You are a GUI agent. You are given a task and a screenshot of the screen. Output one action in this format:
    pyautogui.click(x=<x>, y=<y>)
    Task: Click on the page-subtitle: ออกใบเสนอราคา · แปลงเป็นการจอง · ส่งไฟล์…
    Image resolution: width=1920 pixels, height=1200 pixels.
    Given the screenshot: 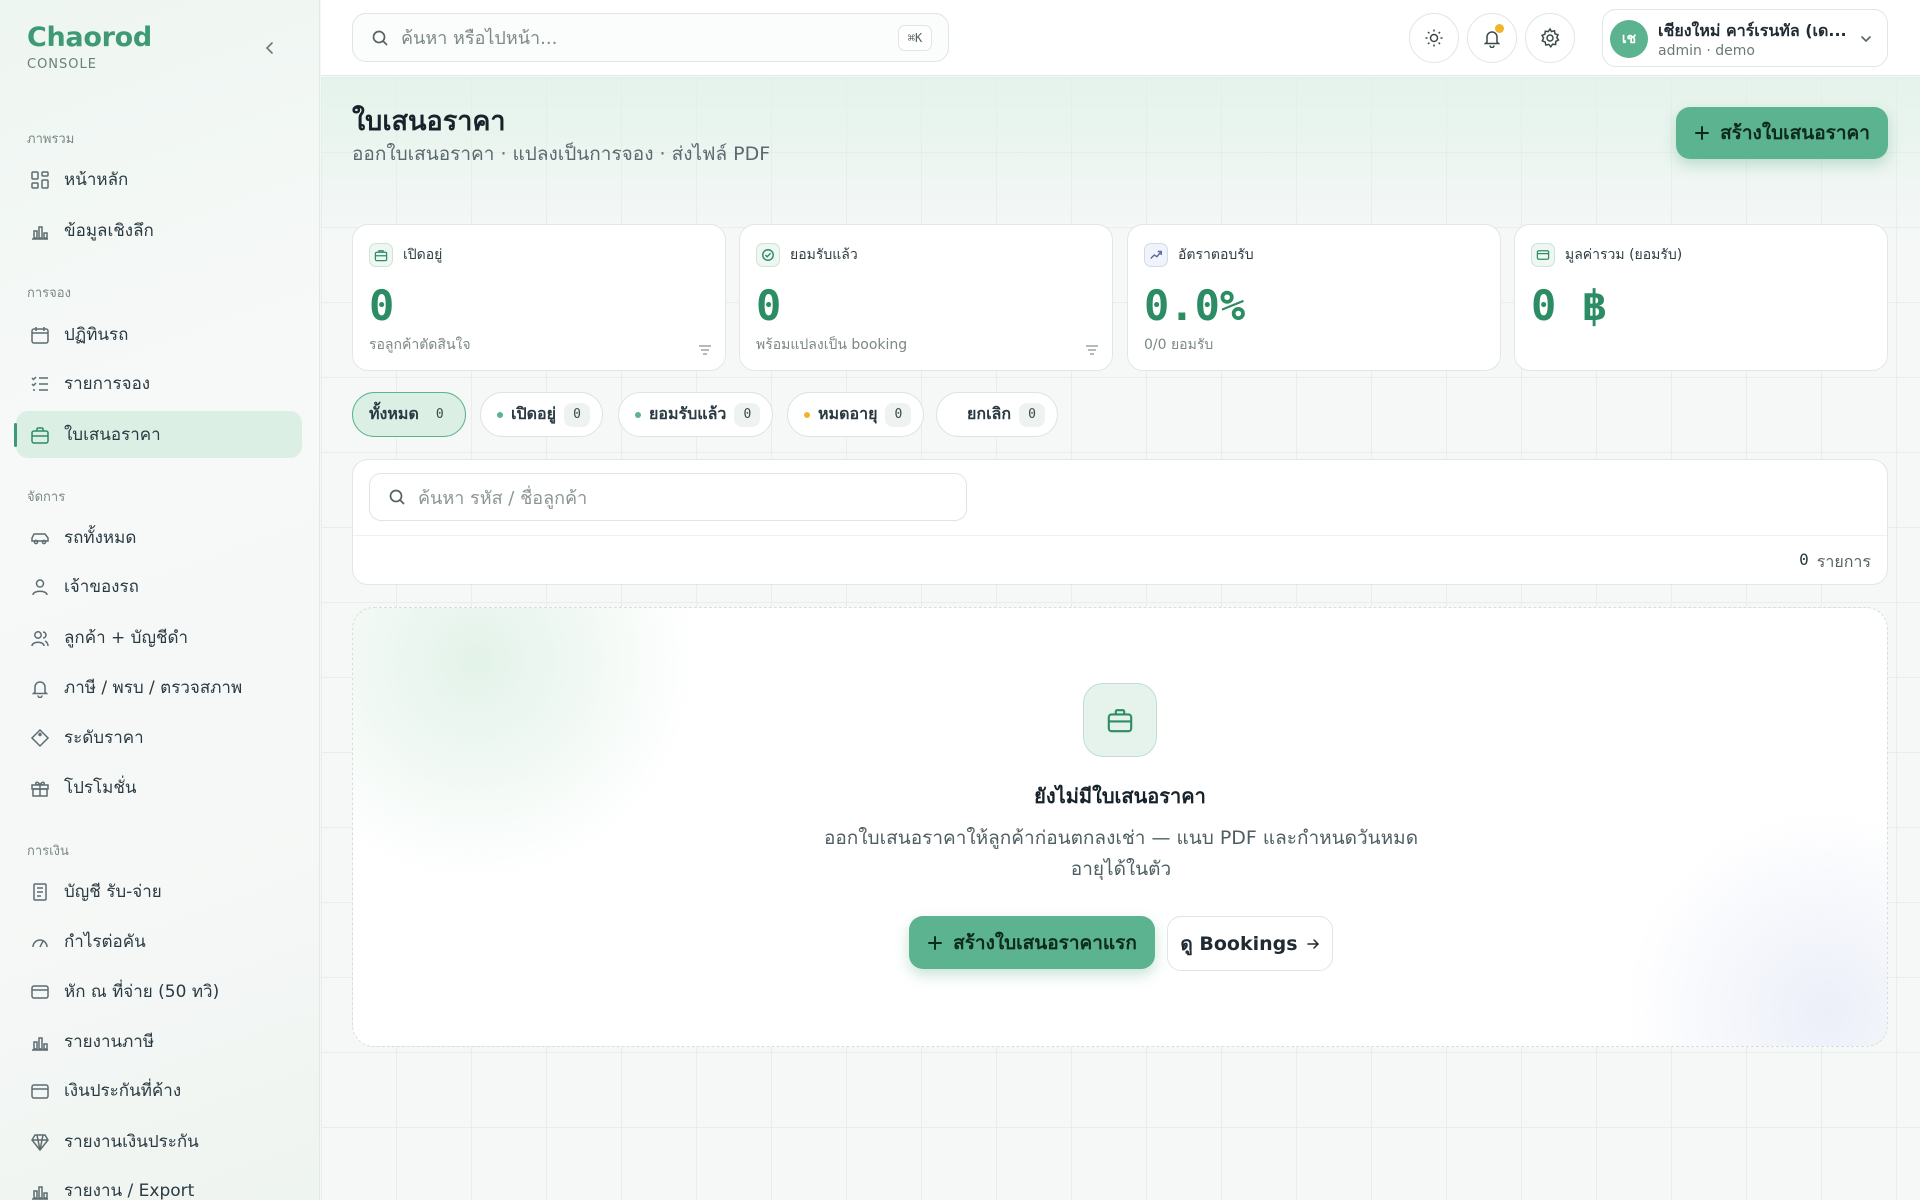 What is the action you would take?
    pyautogui.click(x=561, y=154)
    